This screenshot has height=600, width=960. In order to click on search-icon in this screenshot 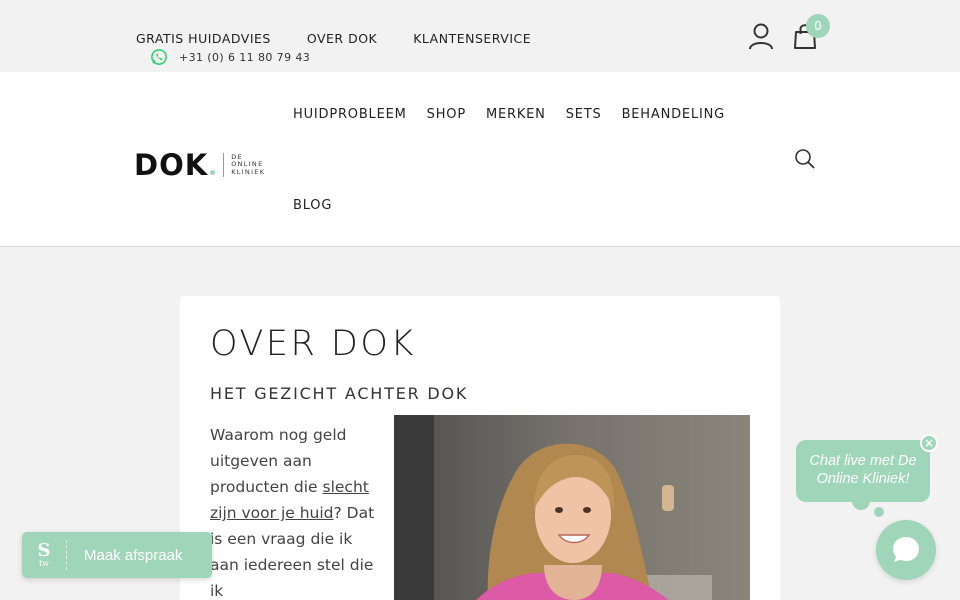, I will do `click(805, 159)`.